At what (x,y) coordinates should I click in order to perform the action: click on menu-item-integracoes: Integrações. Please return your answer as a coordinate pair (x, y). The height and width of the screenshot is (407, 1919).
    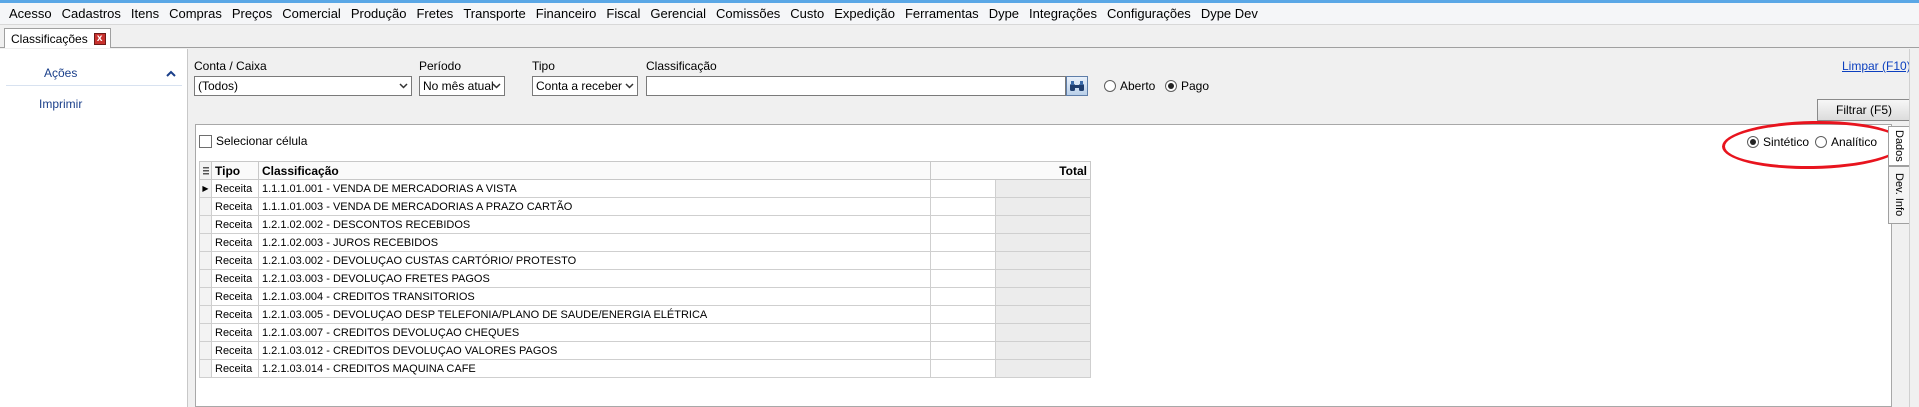
    Looking at the image, I should click on (1063, 13).